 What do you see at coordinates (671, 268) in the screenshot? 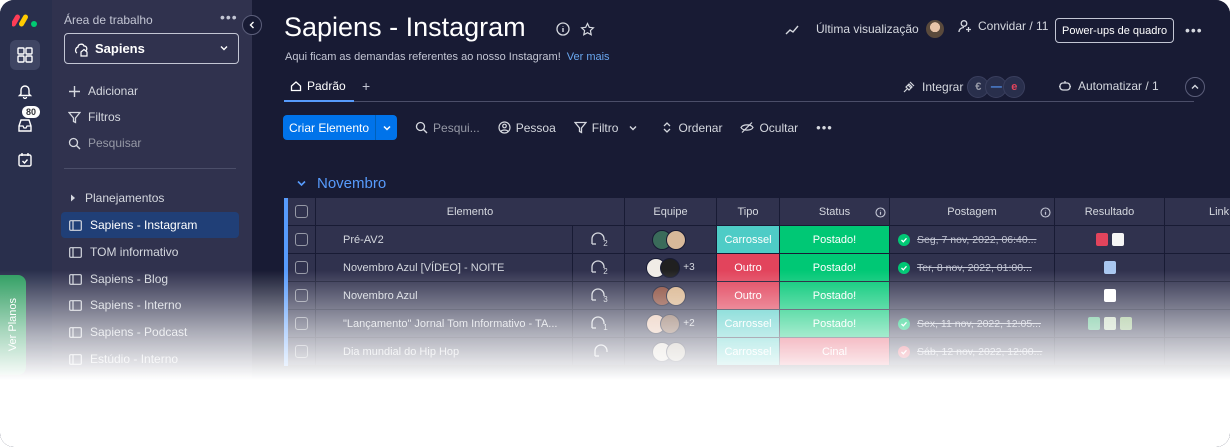
I see `team-cell: +3` at bounding box center [671, 268].